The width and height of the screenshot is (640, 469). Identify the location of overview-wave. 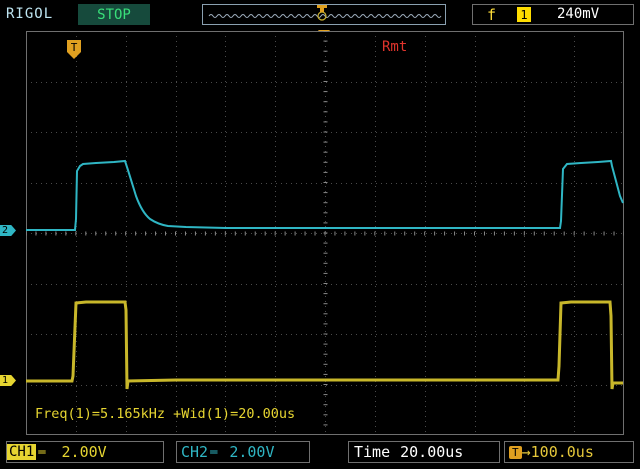
(325, 16).